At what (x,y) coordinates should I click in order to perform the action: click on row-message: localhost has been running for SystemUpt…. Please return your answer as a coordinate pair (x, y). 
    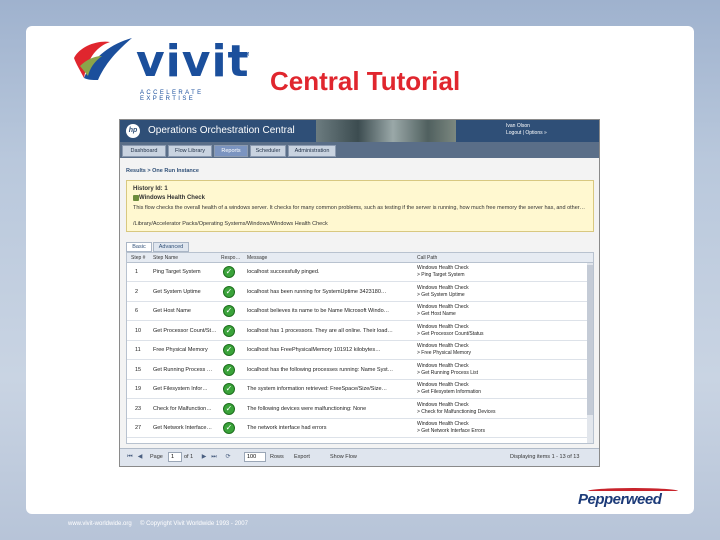
    Looking at the image, I should click on (317, 291).